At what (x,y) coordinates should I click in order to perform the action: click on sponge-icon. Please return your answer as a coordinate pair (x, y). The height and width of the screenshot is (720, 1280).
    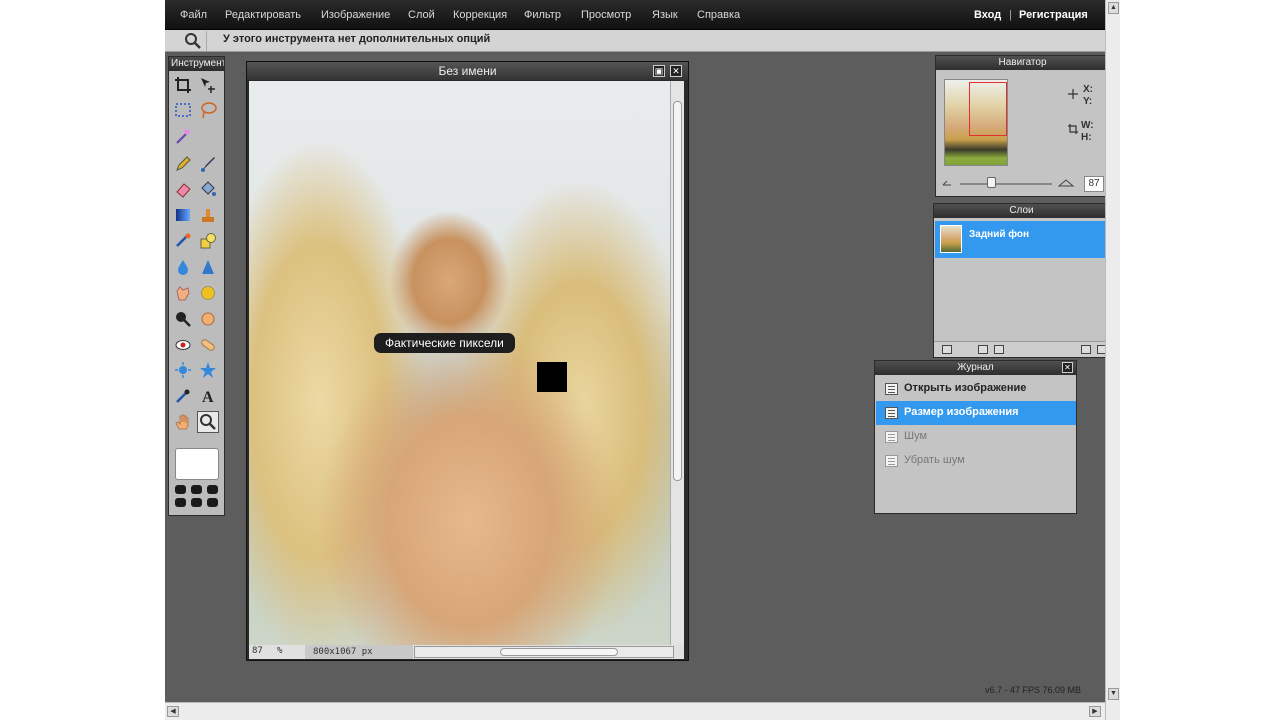
    Looking at the image, I should click on (208, 293).